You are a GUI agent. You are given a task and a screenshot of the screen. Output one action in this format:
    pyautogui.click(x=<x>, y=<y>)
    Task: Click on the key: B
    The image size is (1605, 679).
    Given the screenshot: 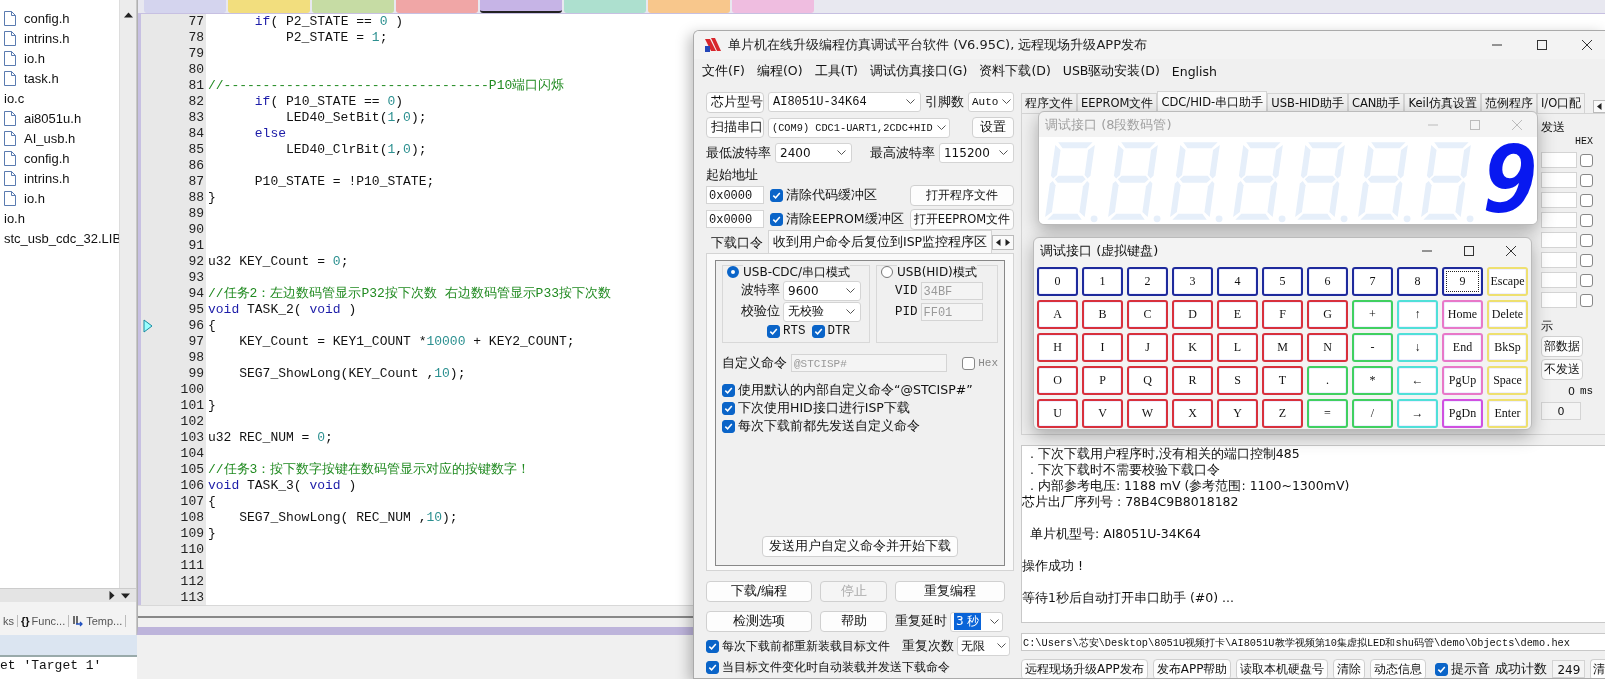 What is the action you would take?
    pyautogui.click(x=1102, y=314)
    